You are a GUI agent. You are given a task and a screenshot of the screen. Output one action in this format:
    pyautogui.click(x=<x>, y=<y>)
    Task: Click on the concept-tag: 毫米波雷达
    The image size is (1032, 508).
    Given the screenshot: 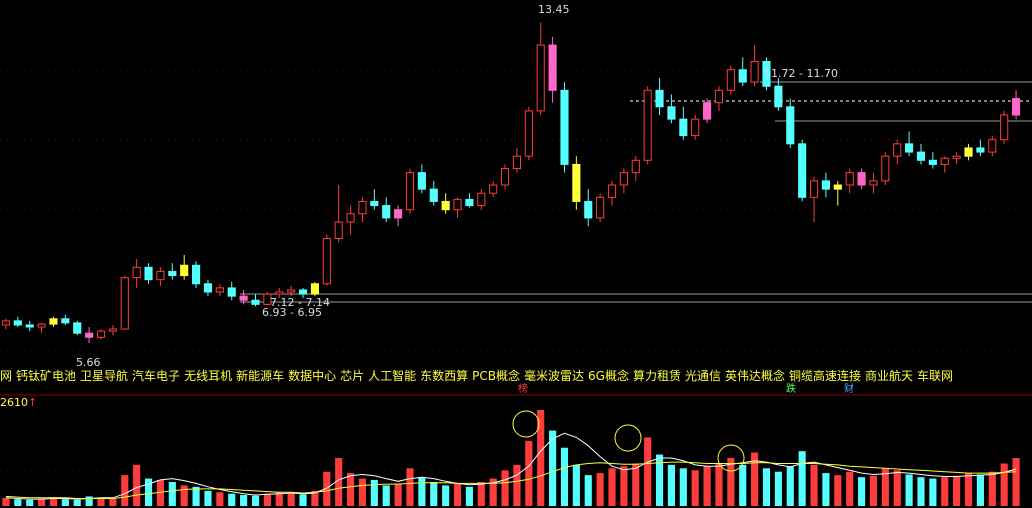 What is the action you would take?
    pyautogui.click(x=554, y=376)
    